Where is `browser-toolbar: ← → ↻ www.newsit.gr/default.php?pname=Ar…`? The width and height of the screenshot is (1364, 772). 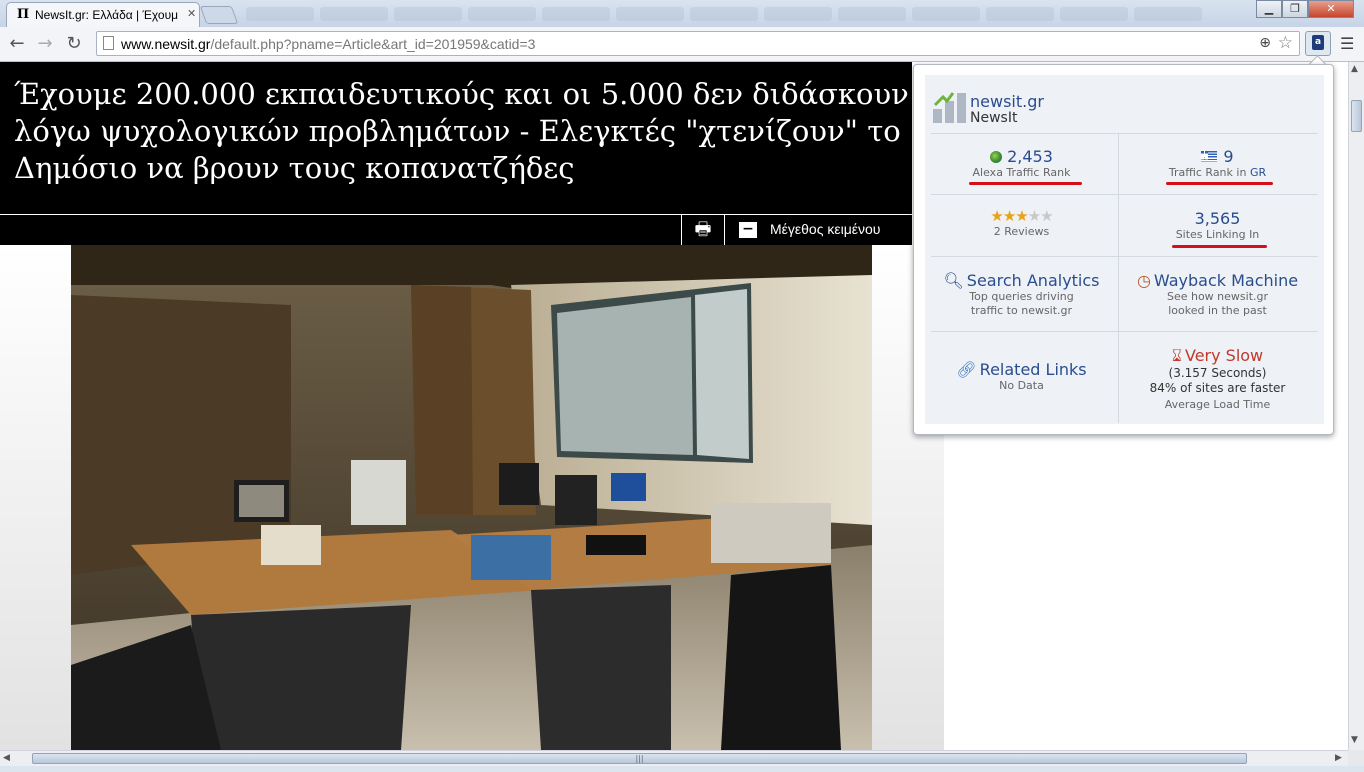 browser-toolbar: ← → ↻ www.newsit.gr/default.php?pname=Ar… is located at coordinates (682, 44).